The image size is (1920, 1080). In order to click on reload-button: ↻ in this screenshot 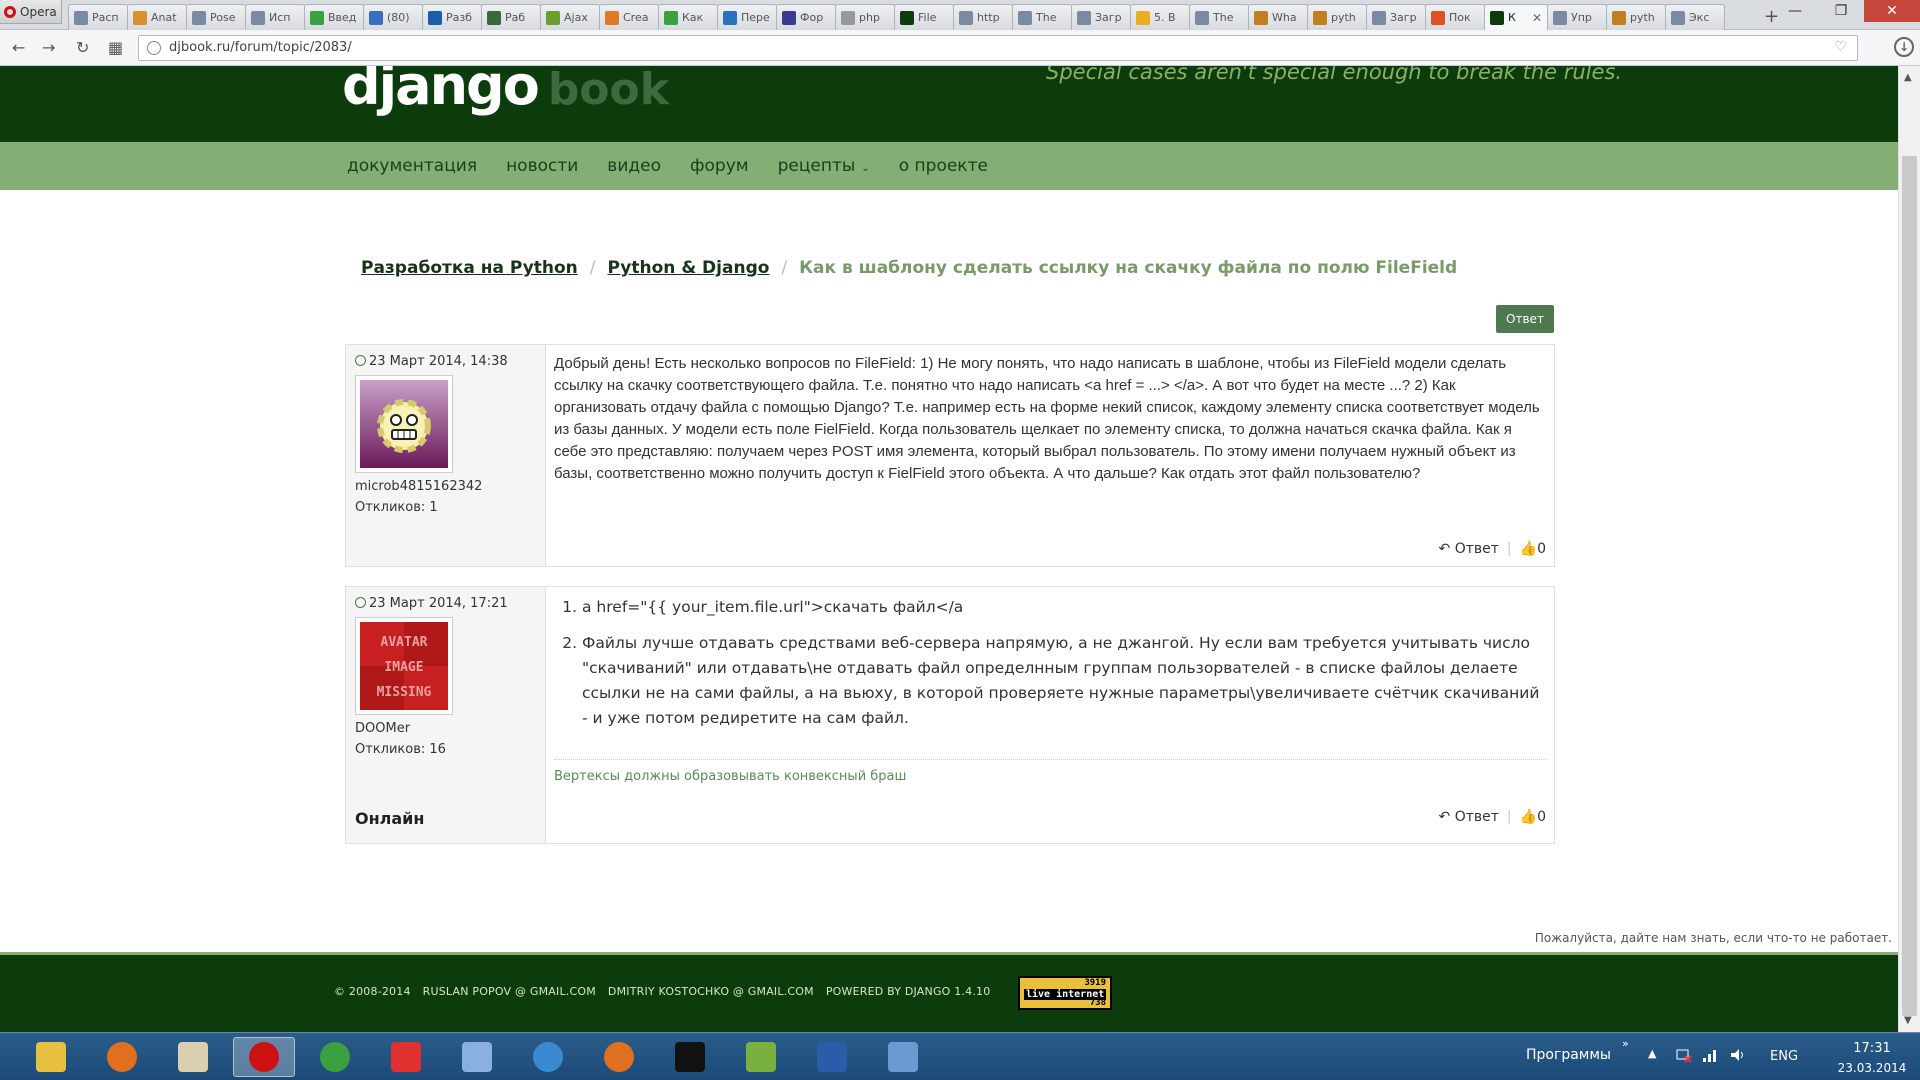, I will do `click(82, 47)`.